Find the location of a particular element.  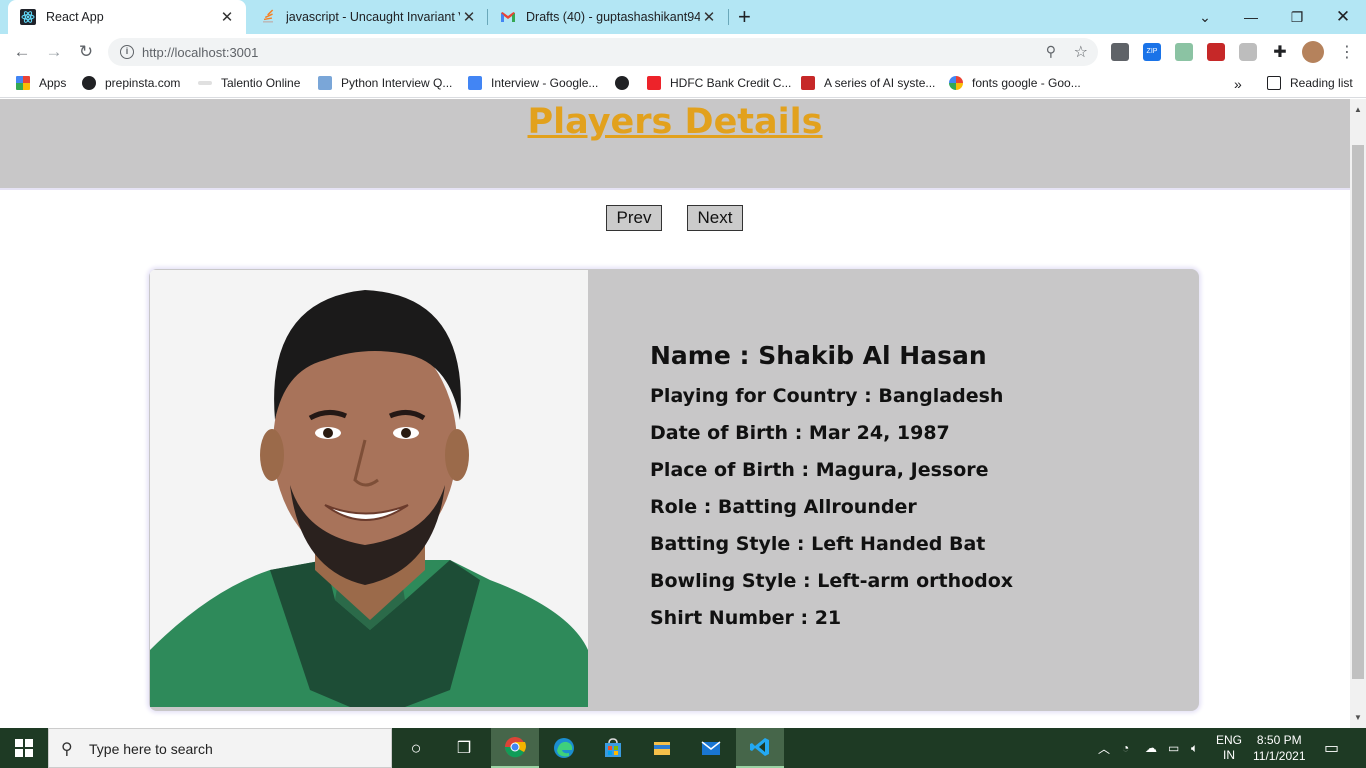

profile-avatar is located at coordinates (1313, 52).